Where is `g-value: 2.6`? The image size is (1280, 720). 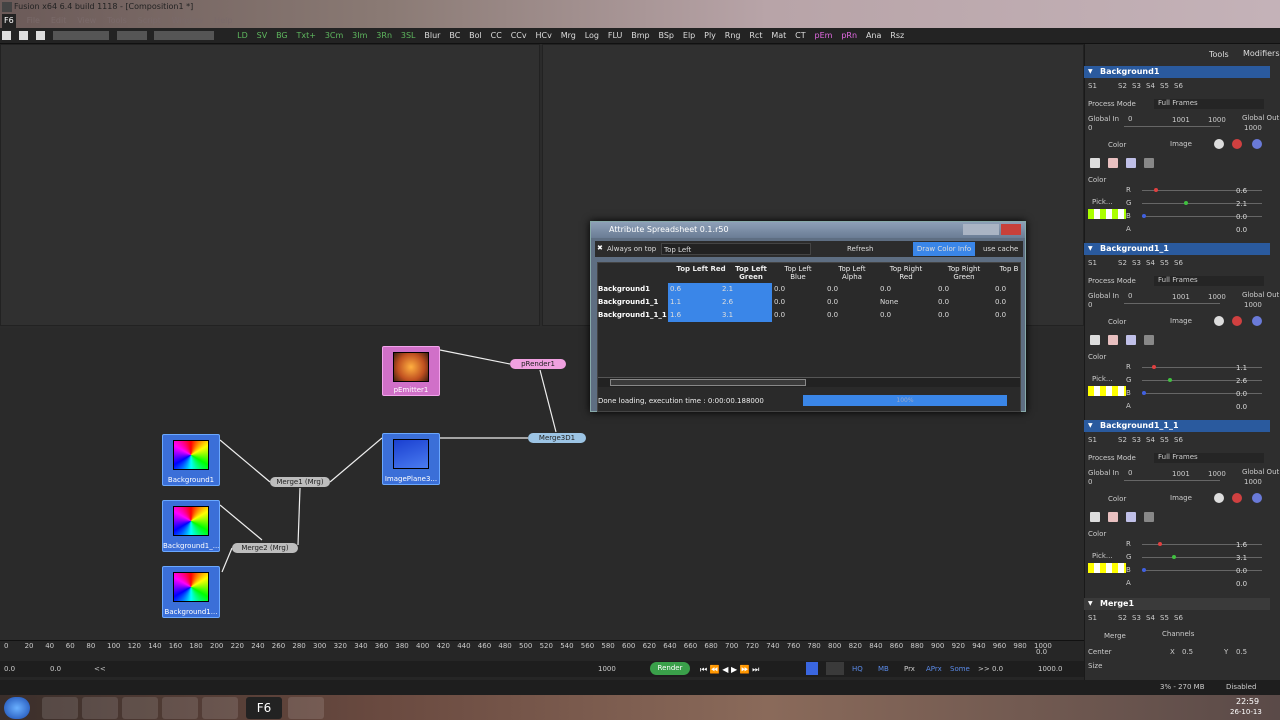
g-value: 2.6 is located at coordinates (1241, 381).